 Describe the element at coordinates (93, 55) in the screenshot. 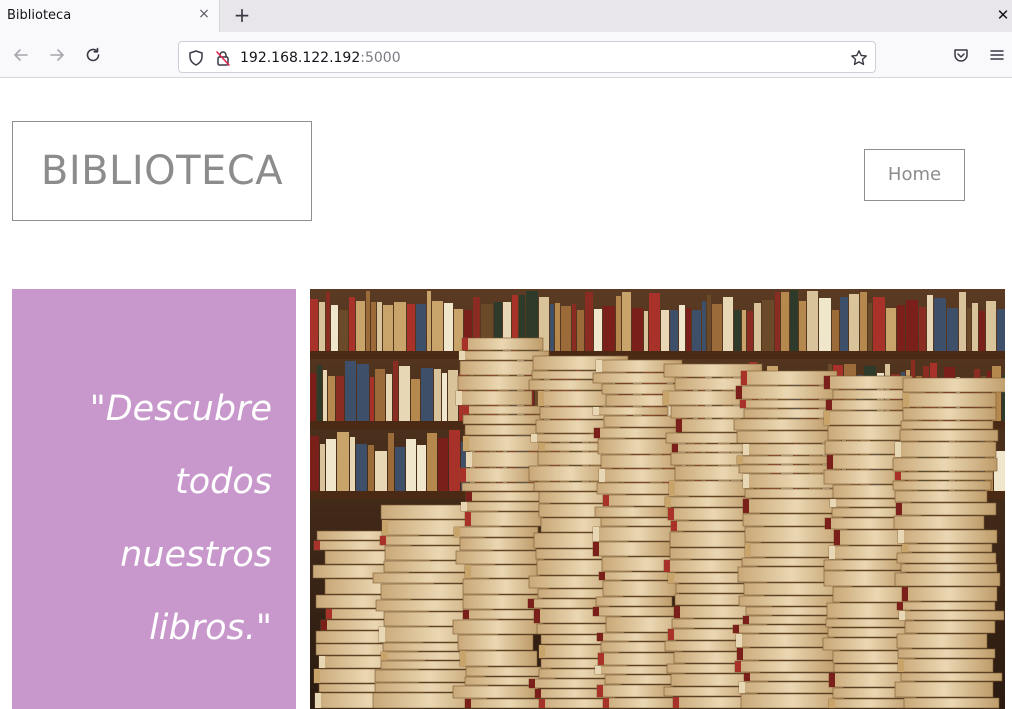

I see `reload-icon` at that location.